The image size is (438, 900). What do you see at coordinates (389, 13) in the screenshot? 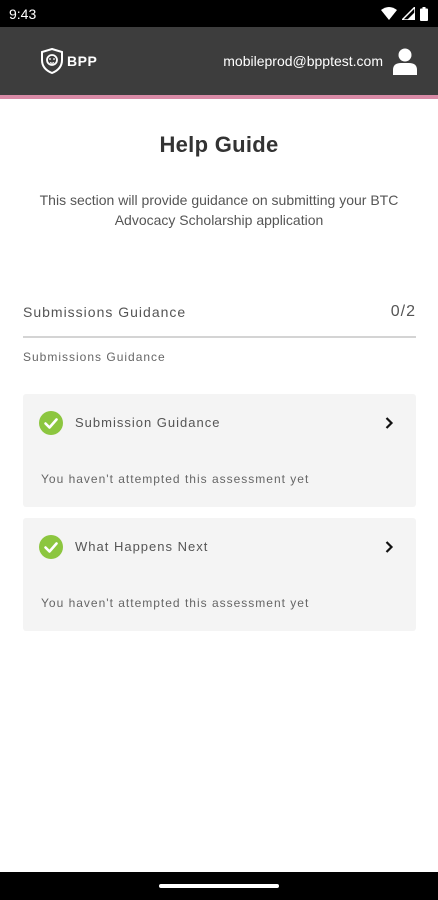
I see `wifi-icon` at bounding box center [389, 13].